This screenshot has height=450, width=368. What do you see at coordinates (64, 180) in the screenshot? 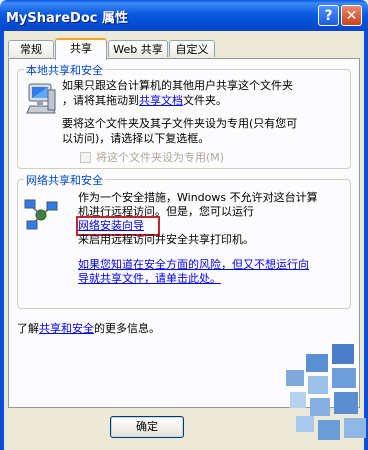
I see `network-sharing-title: 网络共享和安全` at bounding box center [64, 180].